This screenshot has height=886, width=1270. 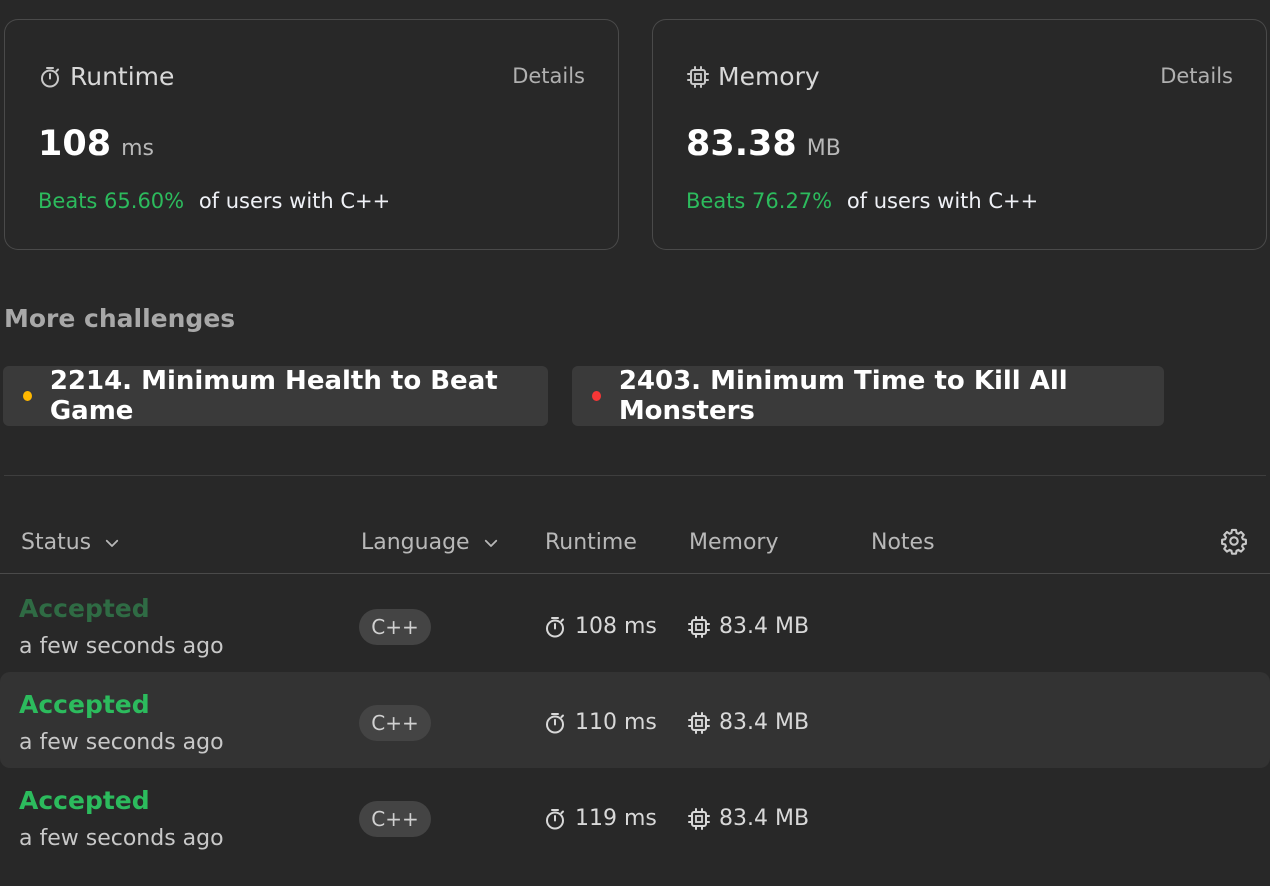 I want to click on runtime-cell: 119 ms, so click(x=600, y=818).